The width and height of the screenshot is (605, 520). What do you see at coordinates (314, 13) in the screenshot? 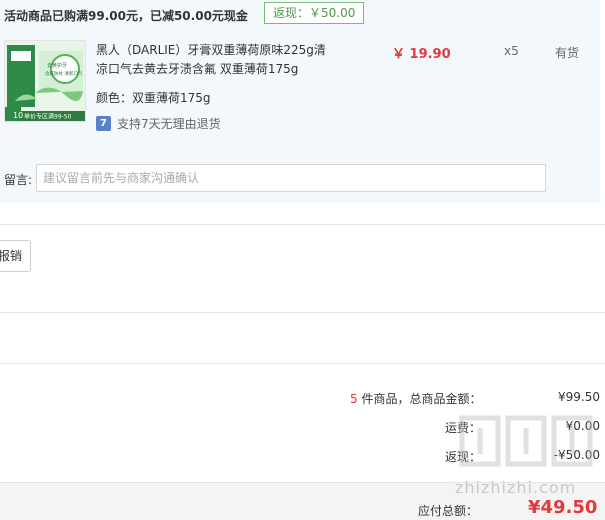
I see `rebate-tag: 返现：￥50.00` at bounding box center [314, 13].